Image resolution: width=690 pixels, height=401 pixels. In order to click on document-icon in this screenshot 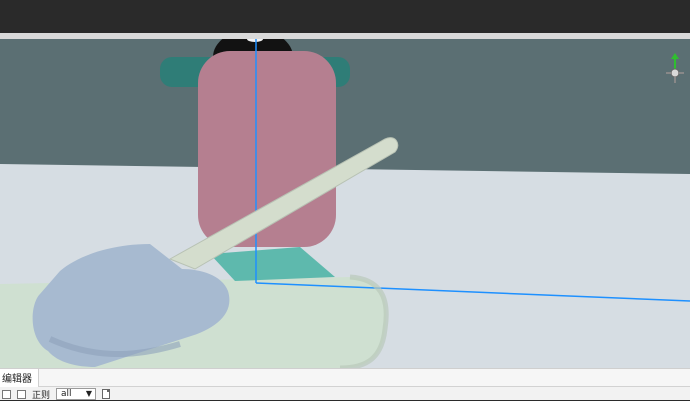, I will do `click(106, 394)`.